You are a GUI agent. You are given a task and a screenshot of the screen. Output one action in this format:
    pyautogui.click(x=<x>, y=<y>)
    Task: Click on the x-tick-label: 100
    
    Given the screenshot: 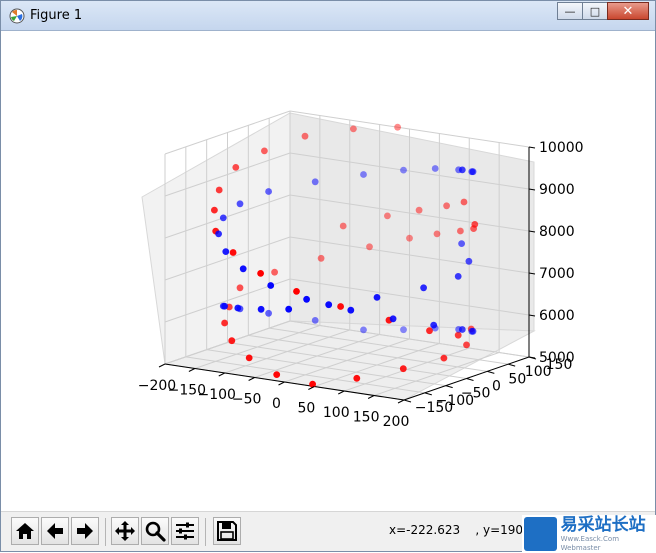 What is the action you would take?
    pyautogui.click(x=336, y=413)
    